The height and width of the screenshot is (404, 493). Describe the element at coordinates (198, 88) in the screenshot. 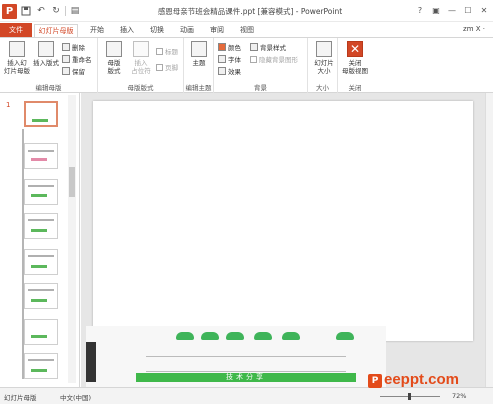

I see `group-label-edit-theme: 编辑主题` at that location.